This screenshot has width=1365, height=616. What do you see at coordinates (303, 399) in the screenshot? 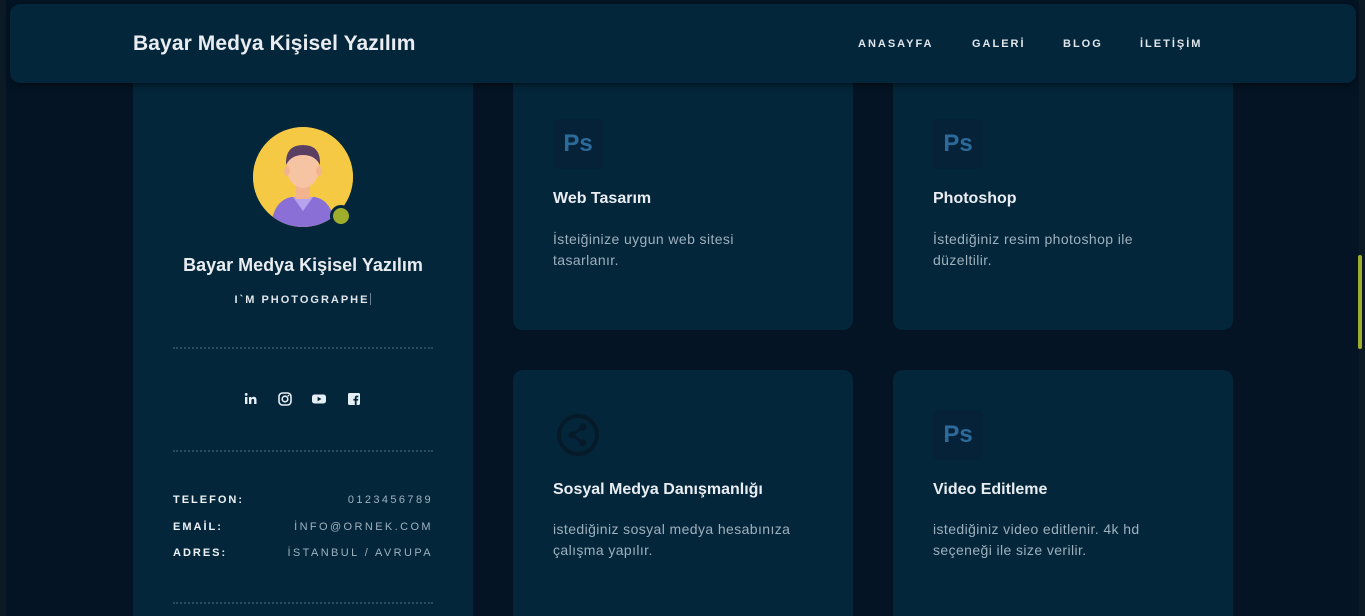
I see `social-links` at bounding box center [303, 399].